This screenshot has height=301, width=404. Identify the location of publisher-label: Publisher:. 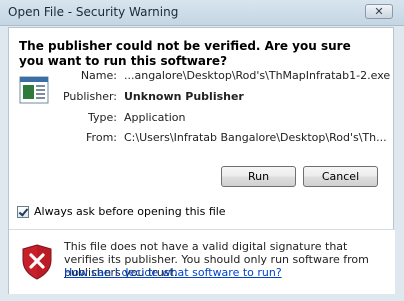
(89, 96).